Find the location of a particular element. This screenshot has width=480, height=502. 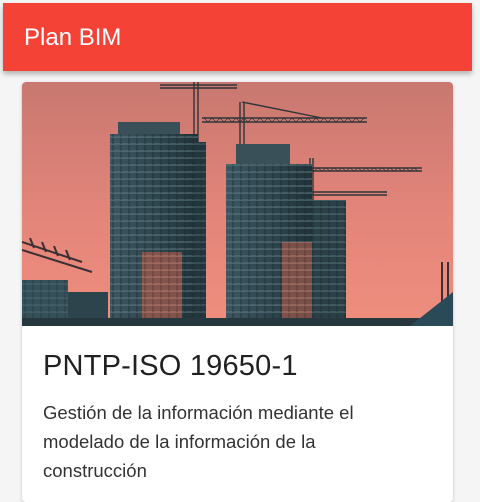

app-bar: Plan BIM is located at coordinates (237, 37).